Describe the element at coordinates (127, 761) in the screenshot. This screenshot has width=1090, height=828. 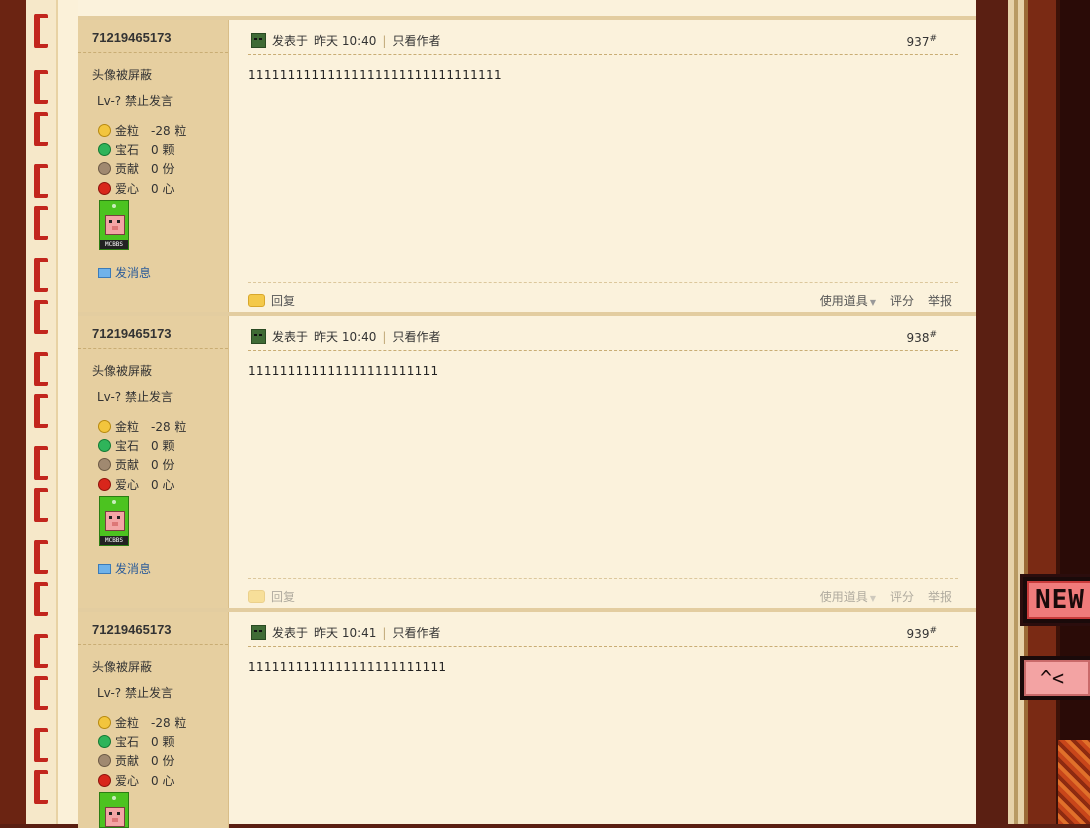
I see `stat-label: 贡献` at that location.